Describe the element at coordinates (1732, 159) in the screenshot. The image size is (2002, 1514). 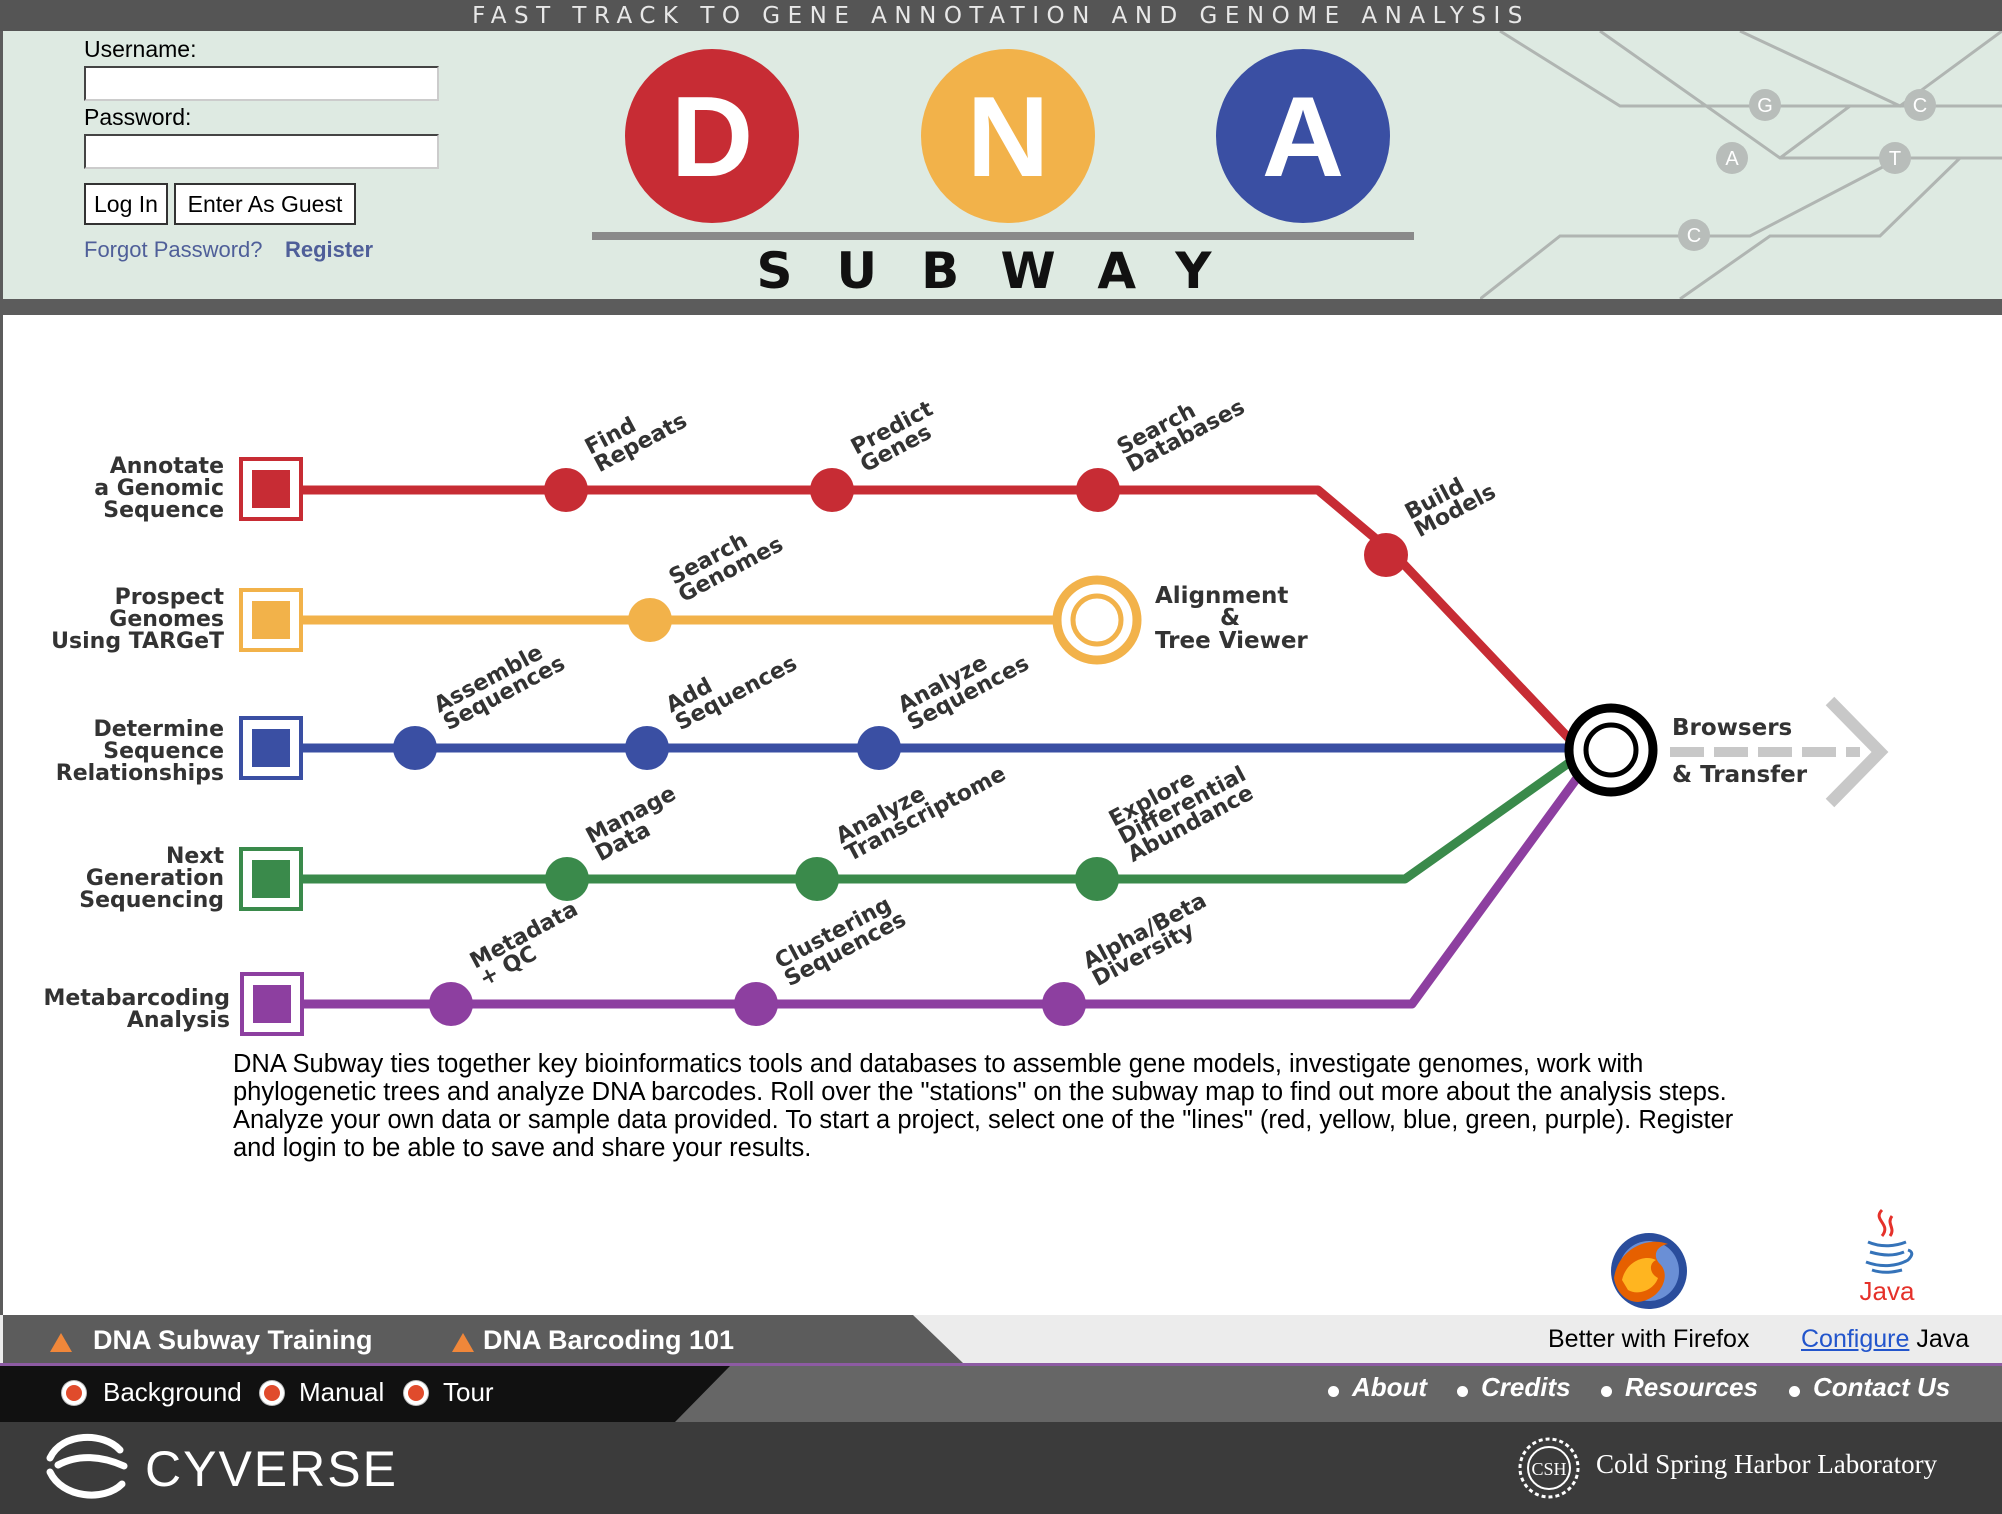
I see `circuit-letter-a: A` at that location.